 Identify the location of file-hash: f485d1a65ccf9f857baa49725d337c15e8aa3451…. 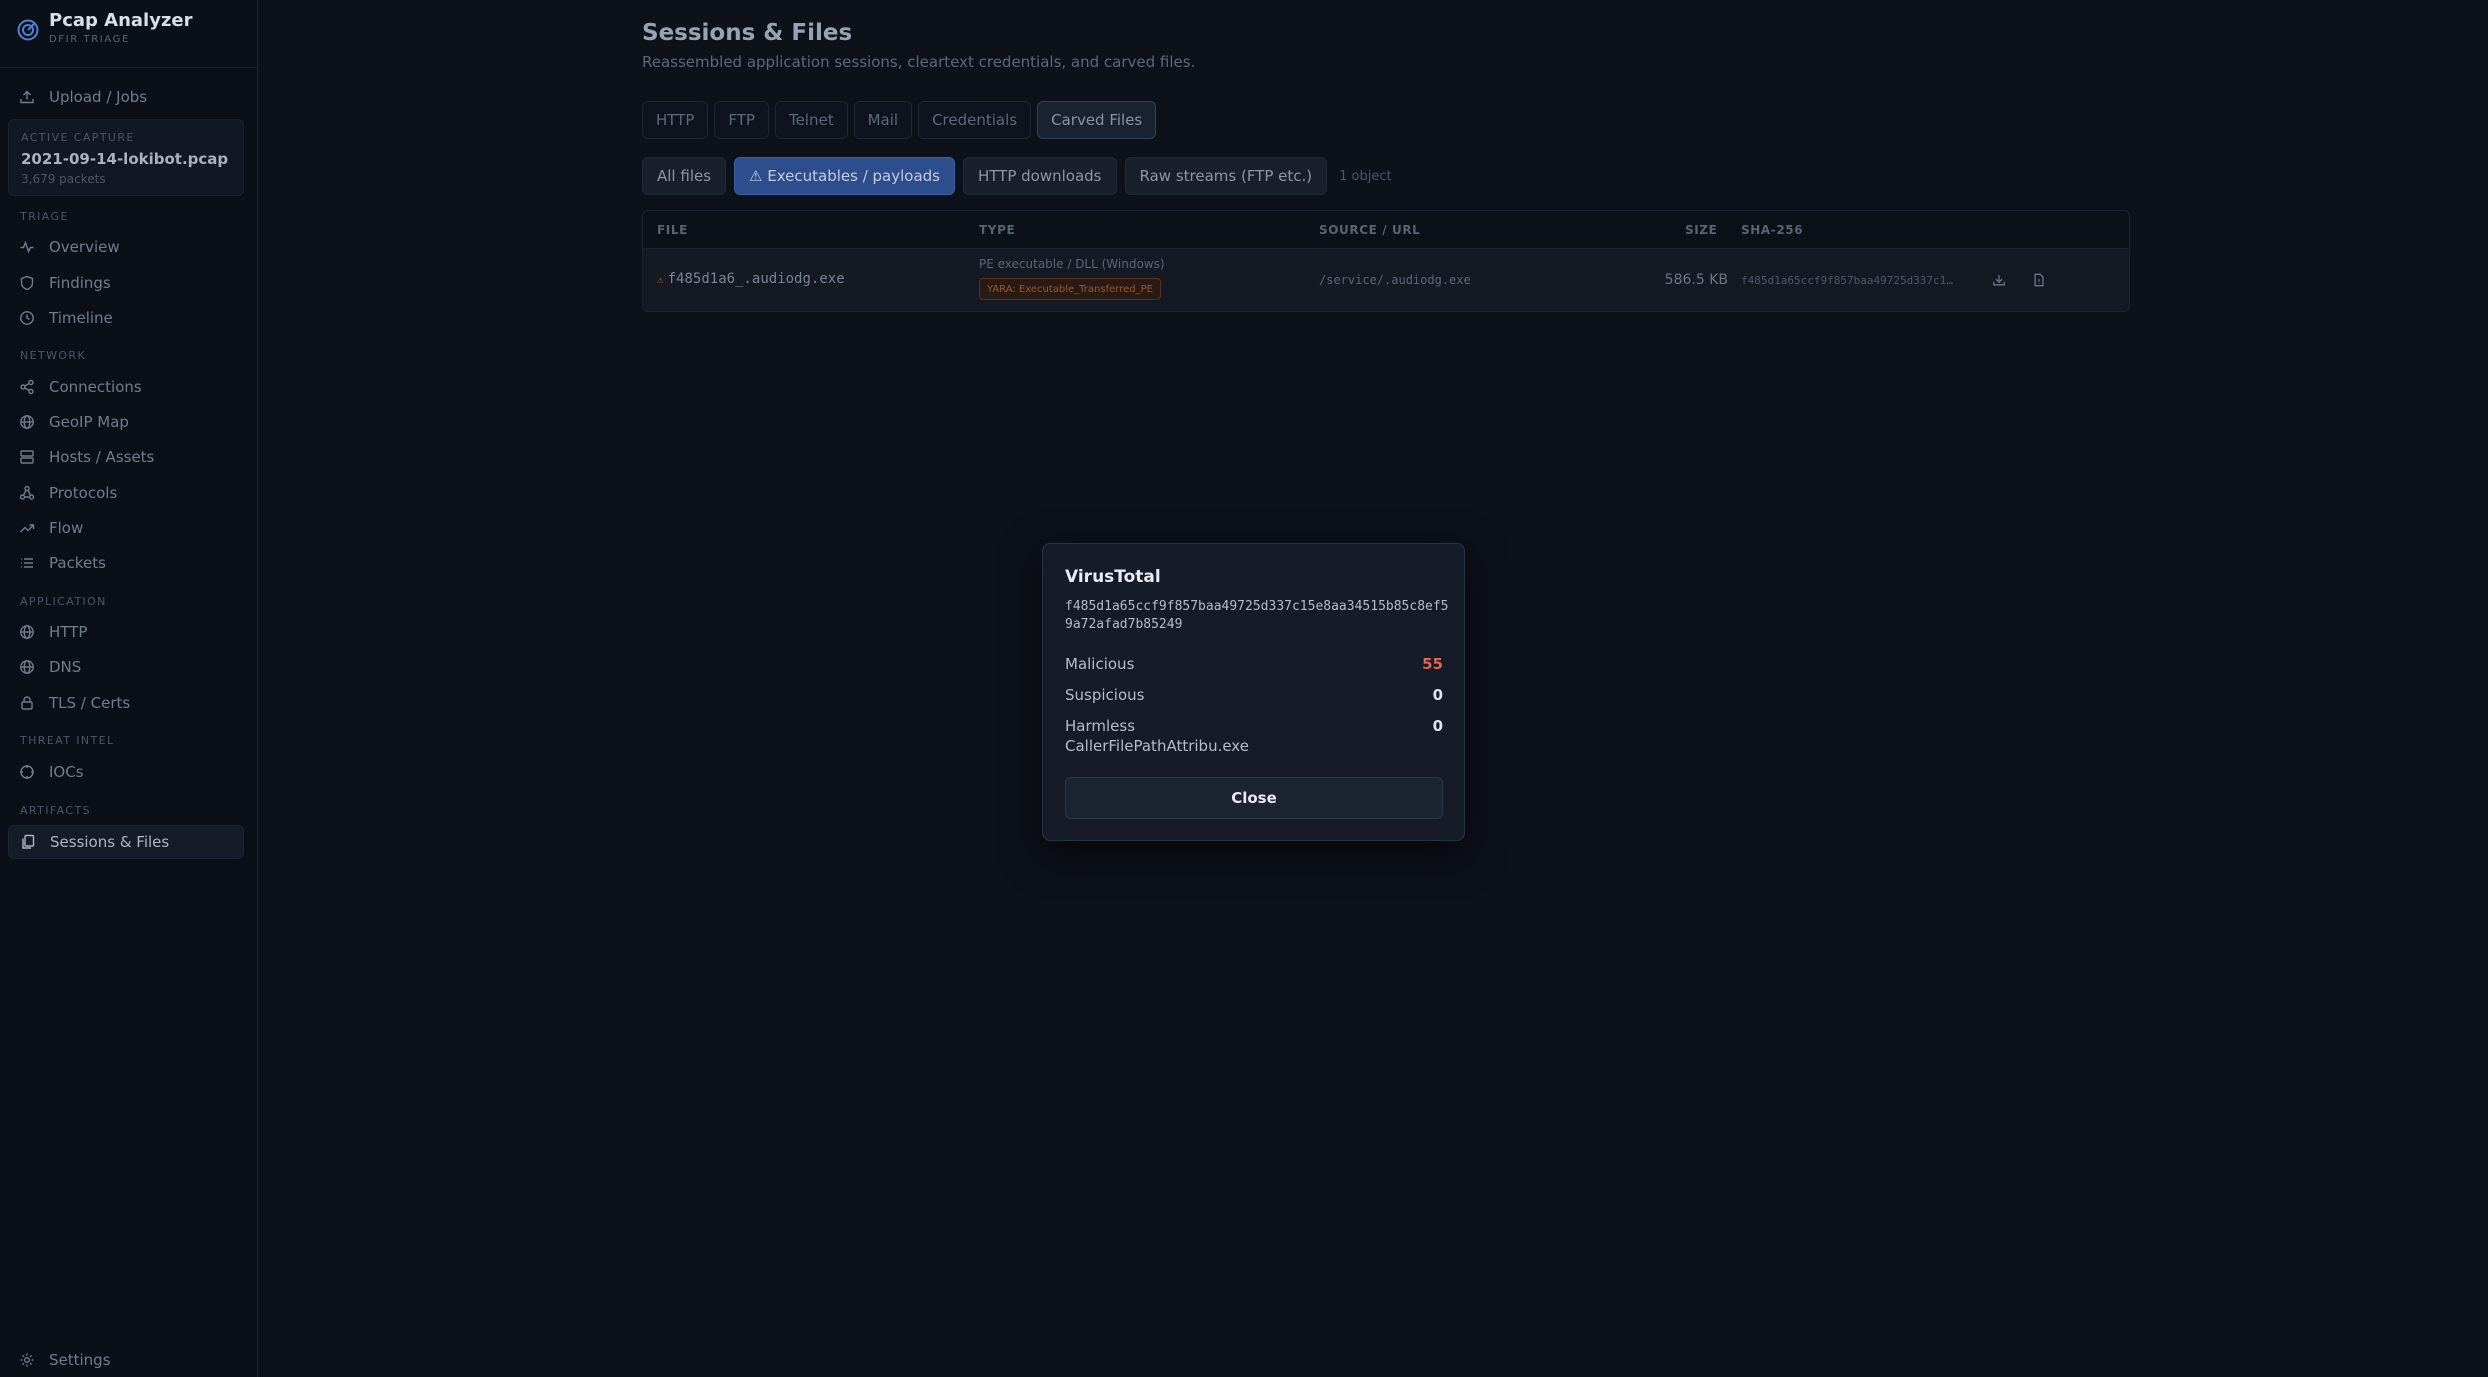
(1257, 615).